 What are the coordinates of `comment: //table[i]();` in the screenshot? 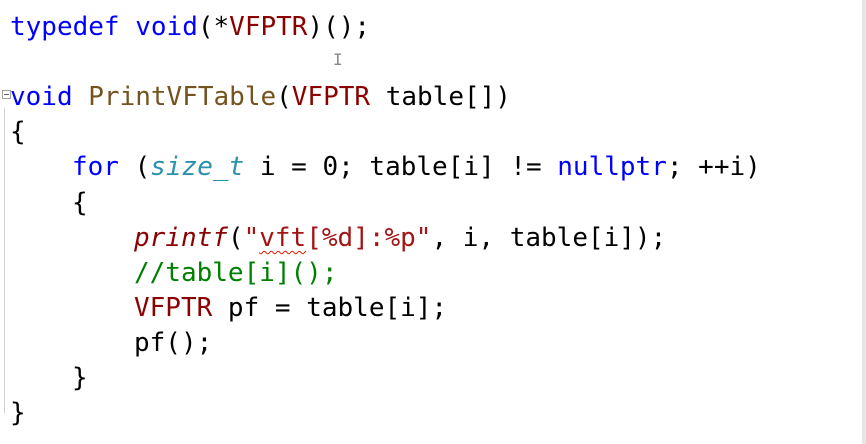 It's located at (236, 273).